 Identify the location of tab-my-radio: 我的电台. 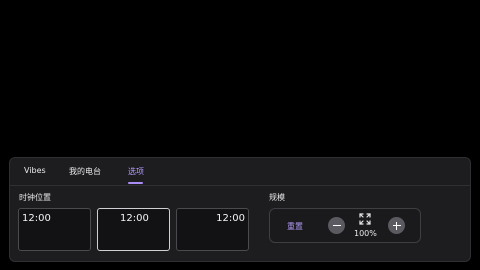
(85, 171).